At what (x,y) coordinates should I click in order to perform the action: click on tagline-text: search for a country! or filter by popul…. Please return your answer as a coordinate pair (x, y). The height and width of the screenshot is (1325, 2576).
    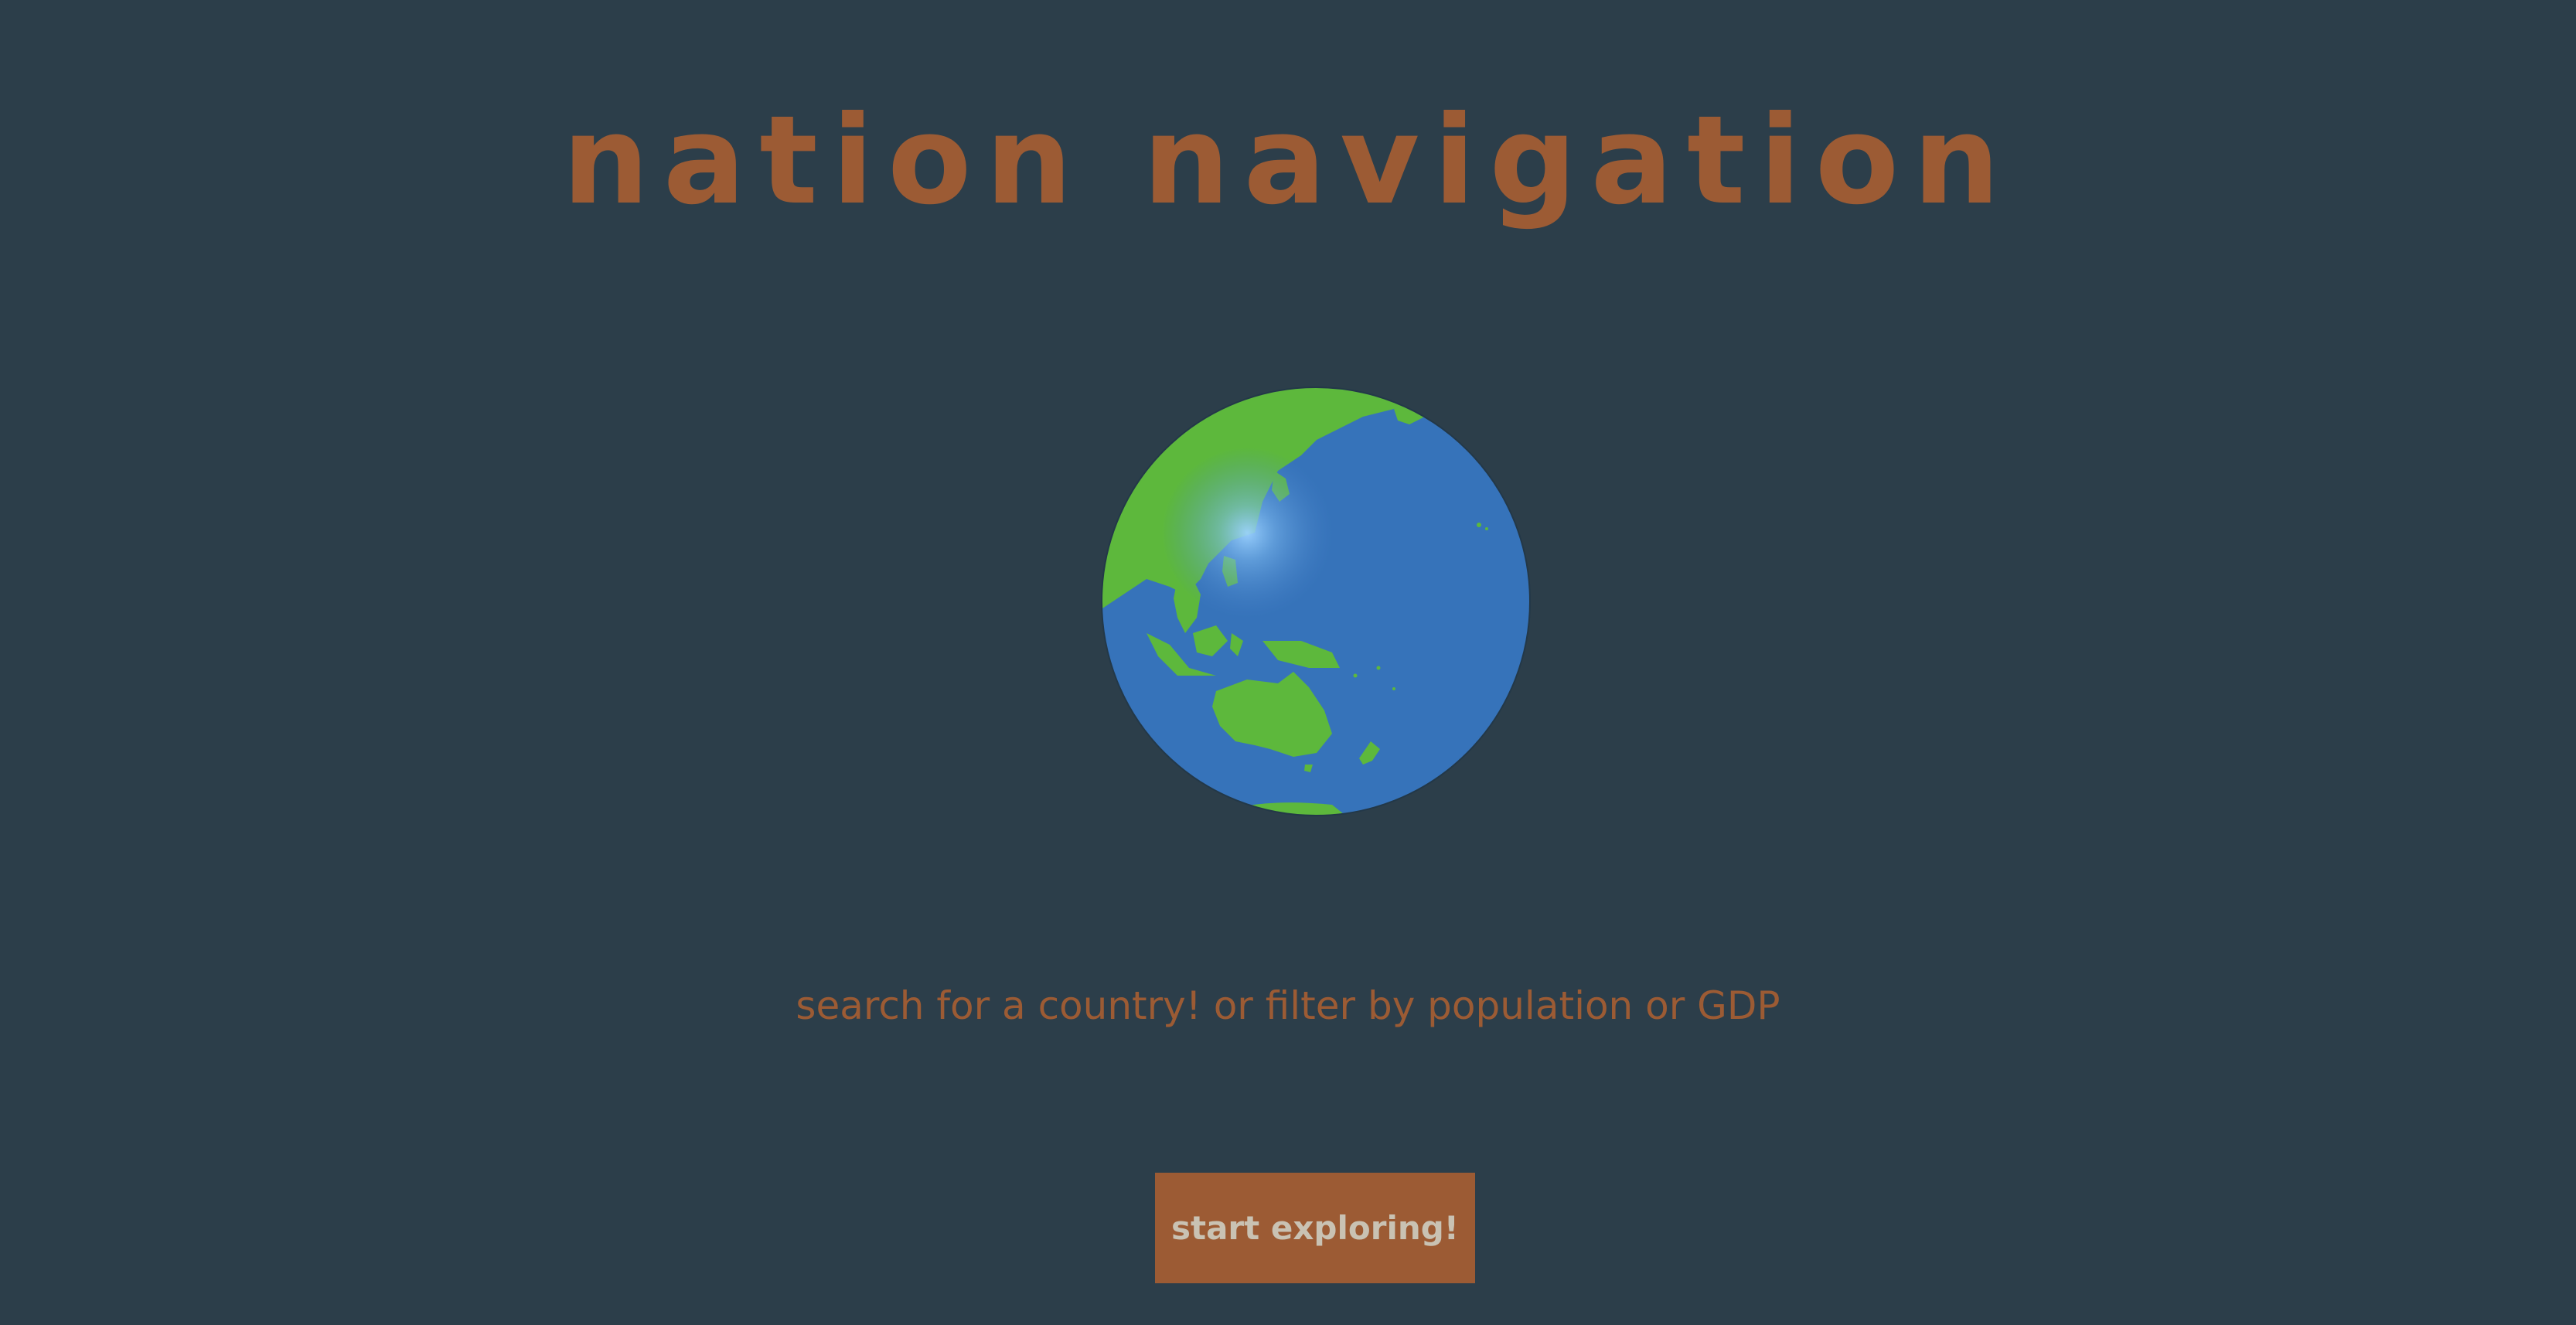
    Looking at the image, I should click on (1288, 1005).